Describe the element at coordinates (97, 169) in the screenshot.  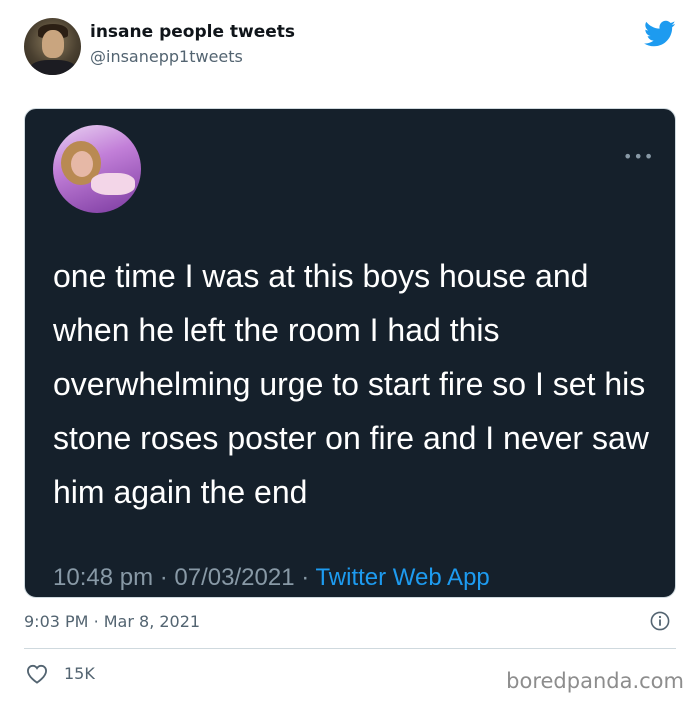
I see `screenshot-avatar` at that location.